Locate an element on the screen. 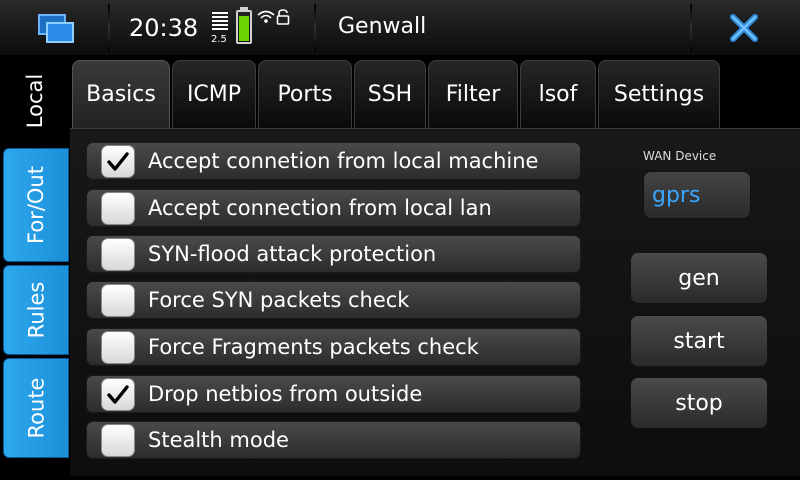 This screenshot has height=480, width=800. wan-device-label: WAN Device is located at coordinates (680, 156).